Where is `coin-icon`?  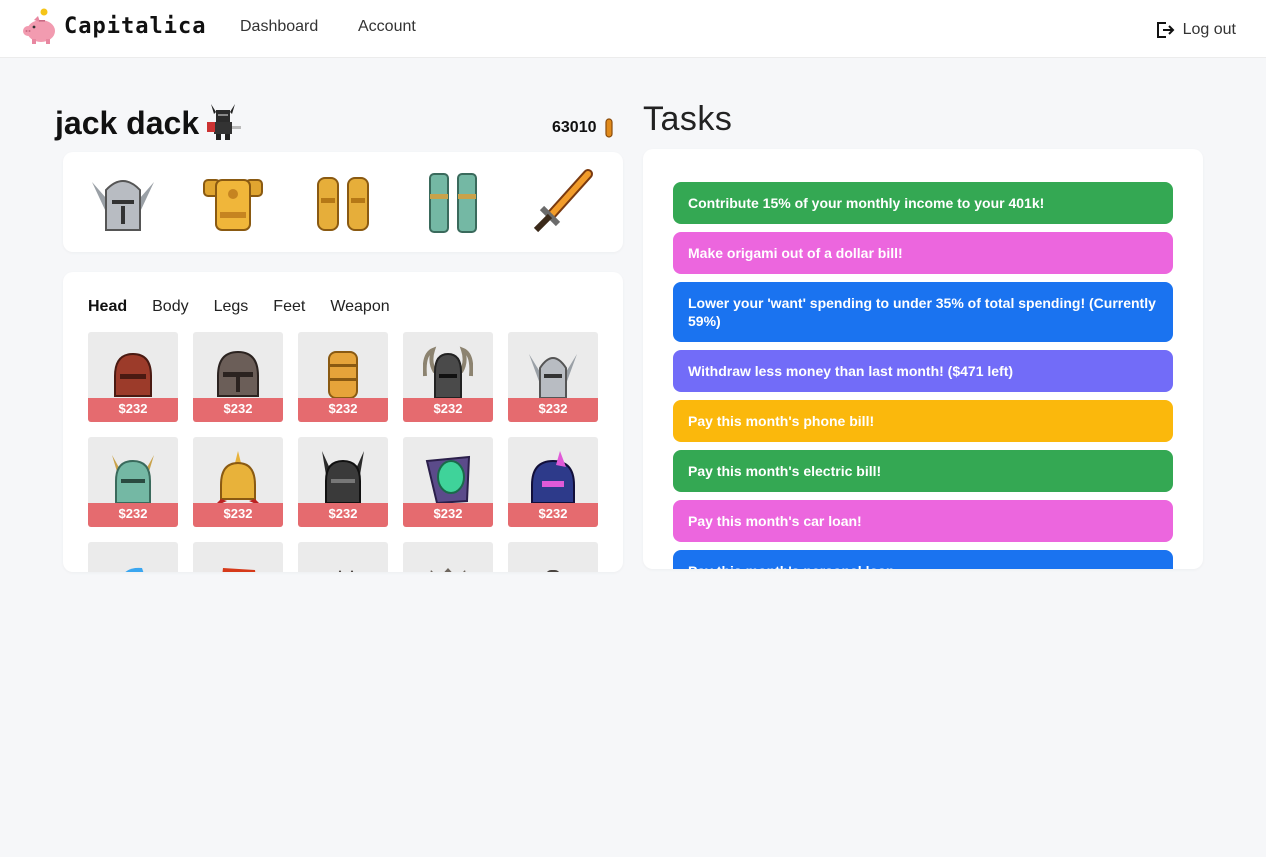 coin-icon is located at coordinates (608, 128).